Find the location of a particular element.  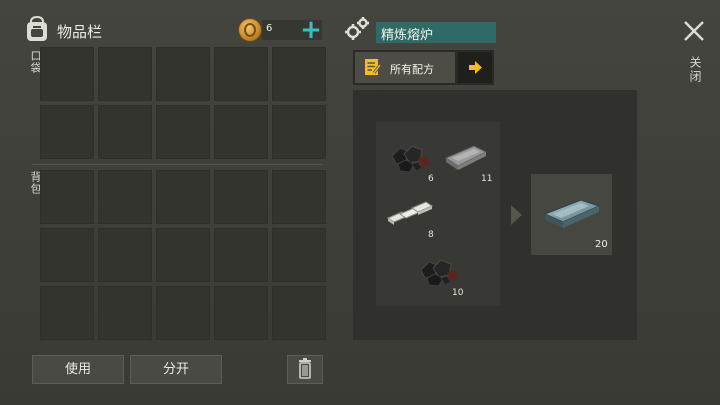

trash-icon is located at coordinates (305, 368).